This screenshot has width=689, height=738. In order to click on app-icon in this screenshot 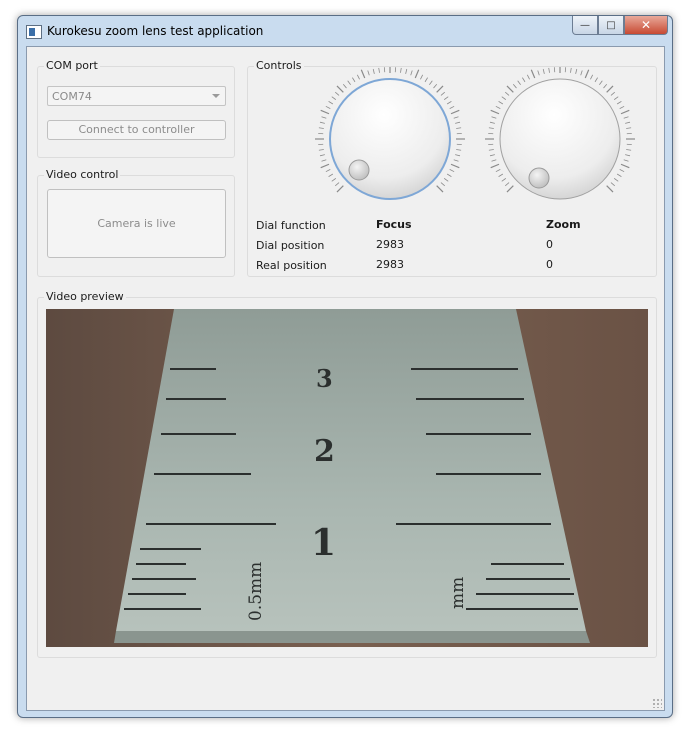, I will do `click(34, 32)`.